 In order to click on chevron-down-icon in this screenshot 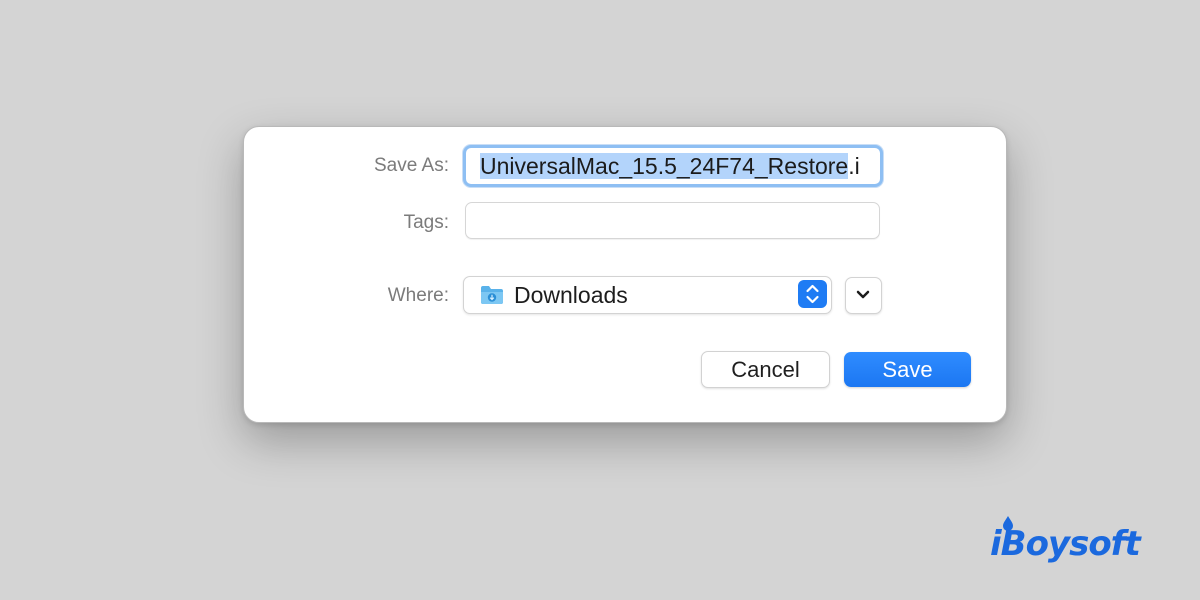, I will do `click(863, 294)`.